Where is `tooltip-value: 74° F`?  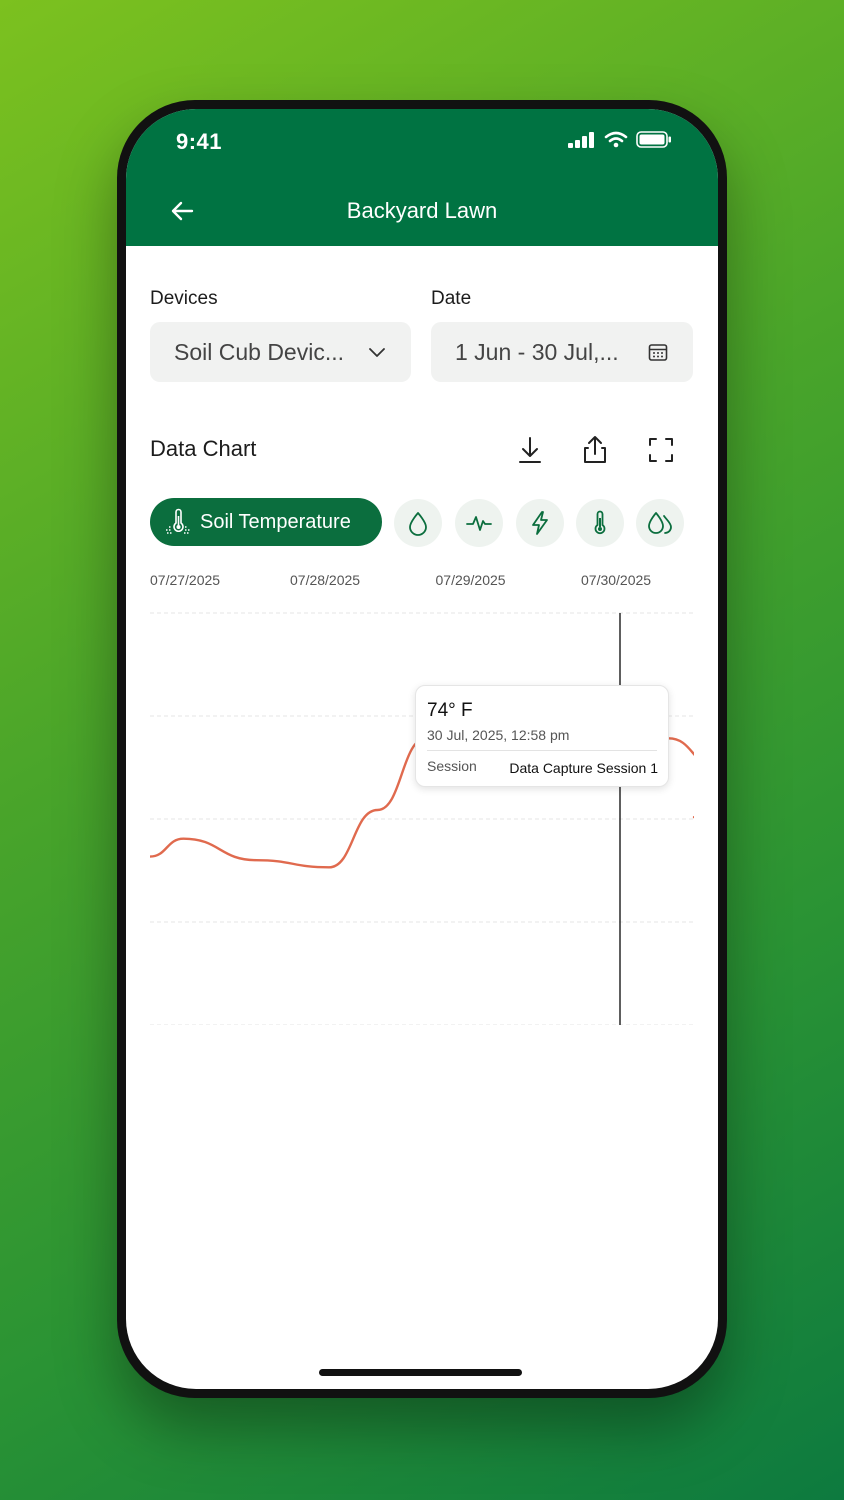 tooltip-value: 74° F is located at coordinates (450, 710).